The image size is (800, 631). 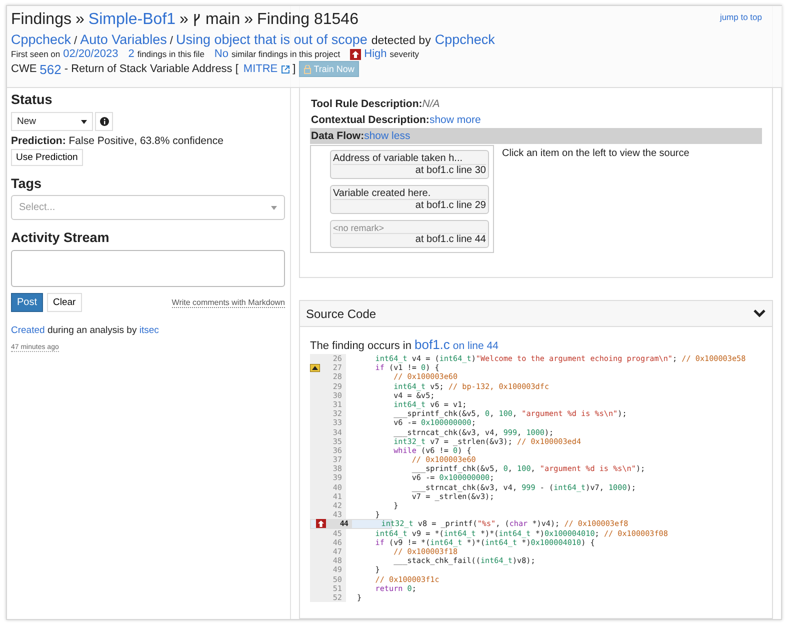 I want to click on detail-value: N/A, so click(x=431, y=104).